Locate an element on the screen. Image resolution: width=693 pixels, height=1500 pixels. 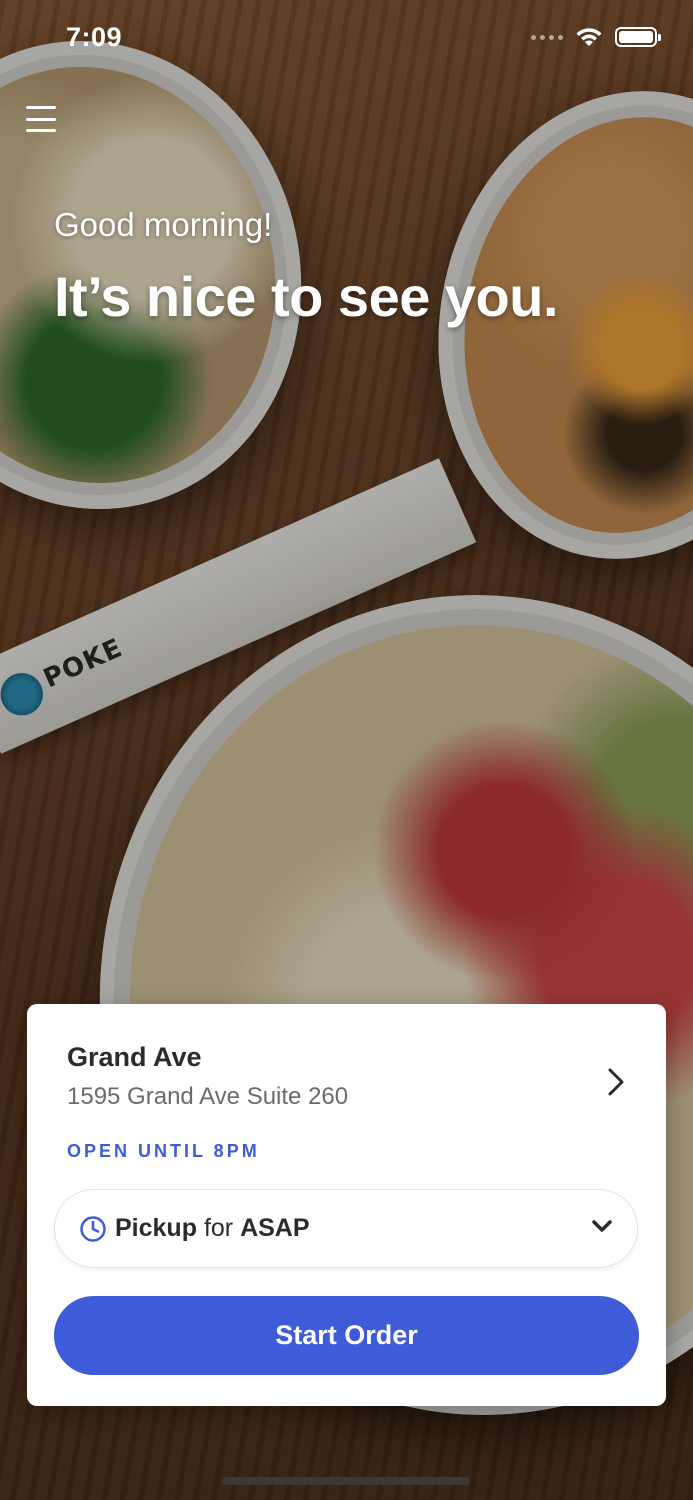
menu-icon is located at coordinates (41, 119).